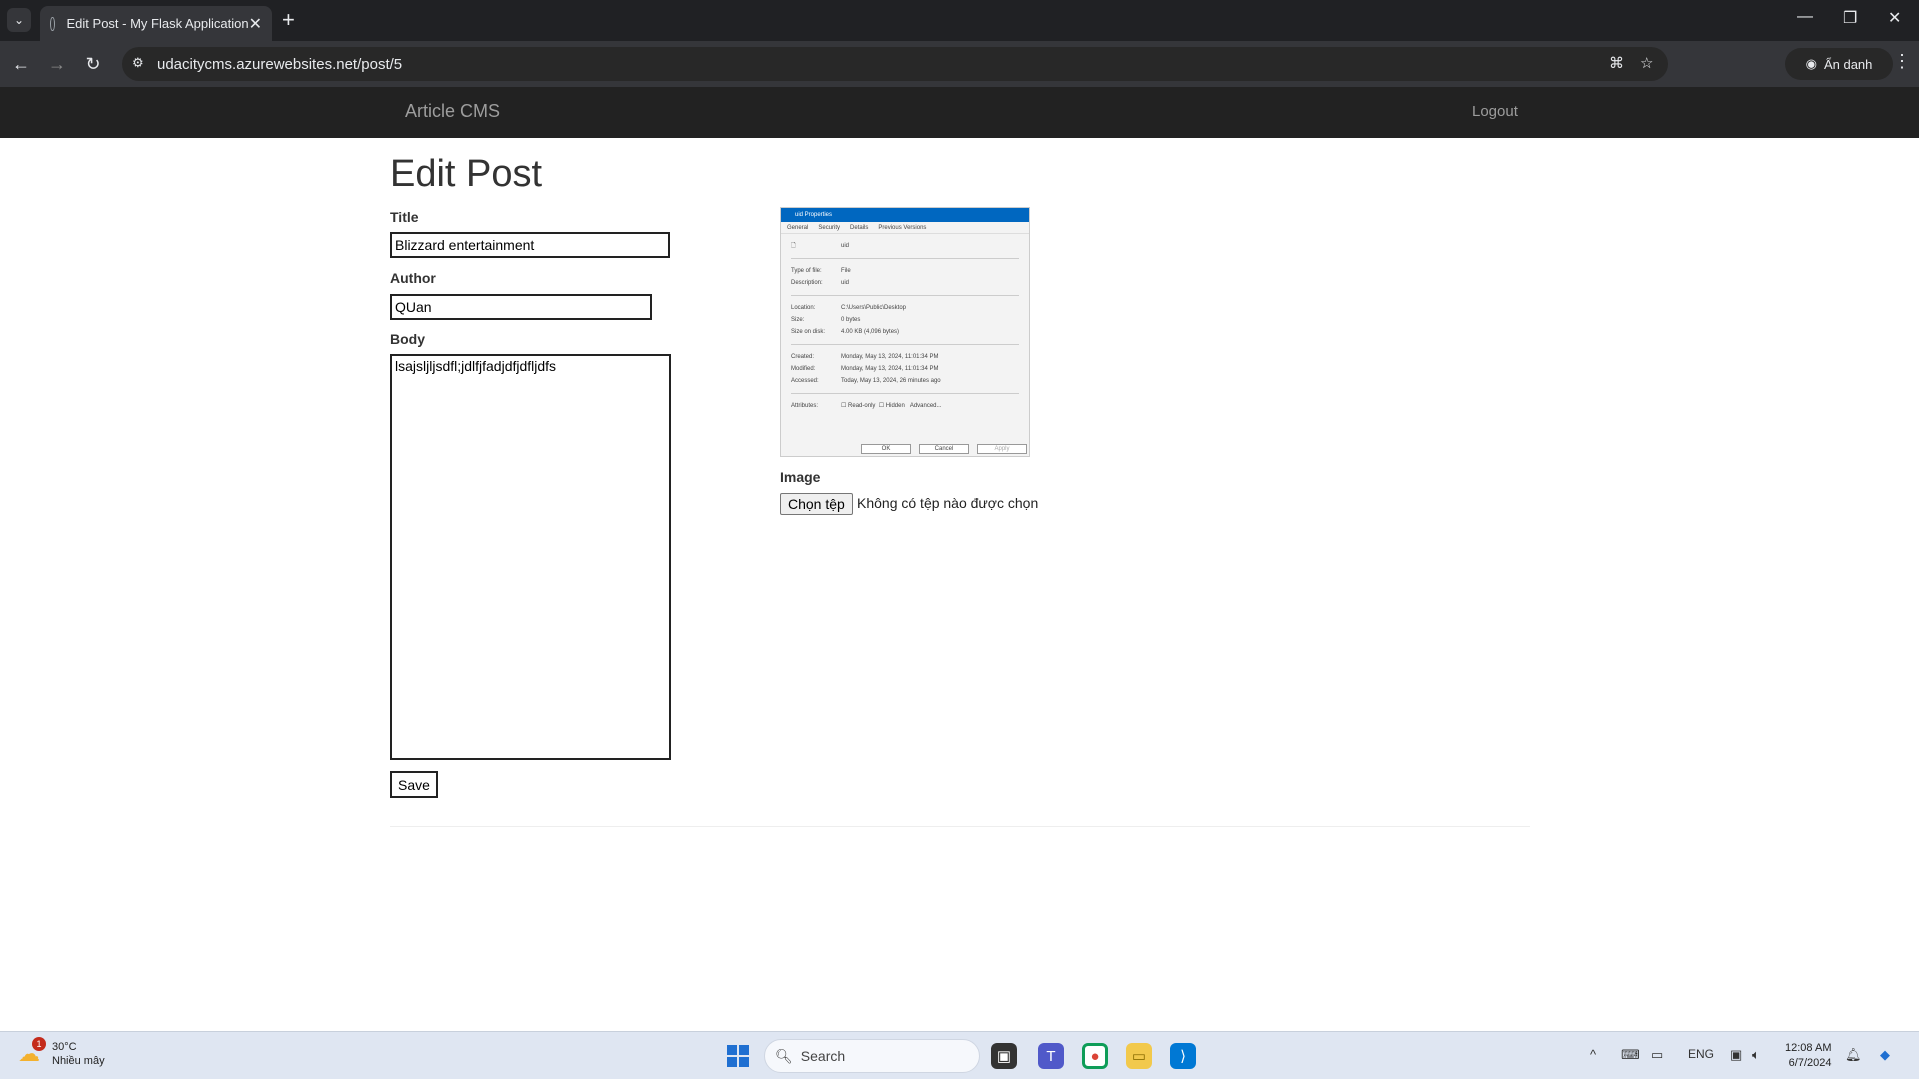  I want to click on thumb-value: 0 bytes, so click(851, 320).